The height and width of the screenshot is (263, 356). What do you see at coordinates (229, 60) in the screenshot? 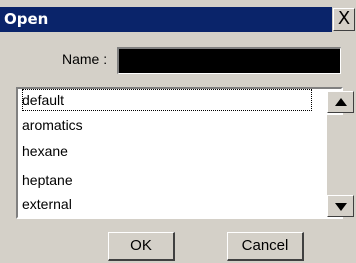
I see `name-field` at bounding box center [229, 60].